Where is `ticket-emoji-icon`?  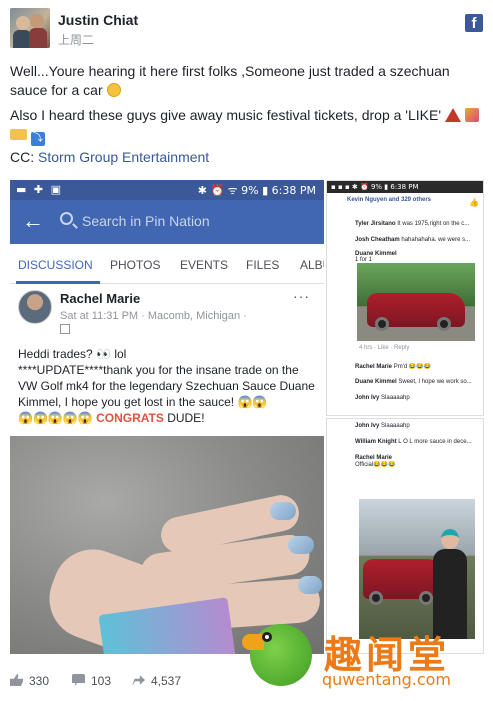 ticket-emoji-icon is located at coordinates (18, 134).